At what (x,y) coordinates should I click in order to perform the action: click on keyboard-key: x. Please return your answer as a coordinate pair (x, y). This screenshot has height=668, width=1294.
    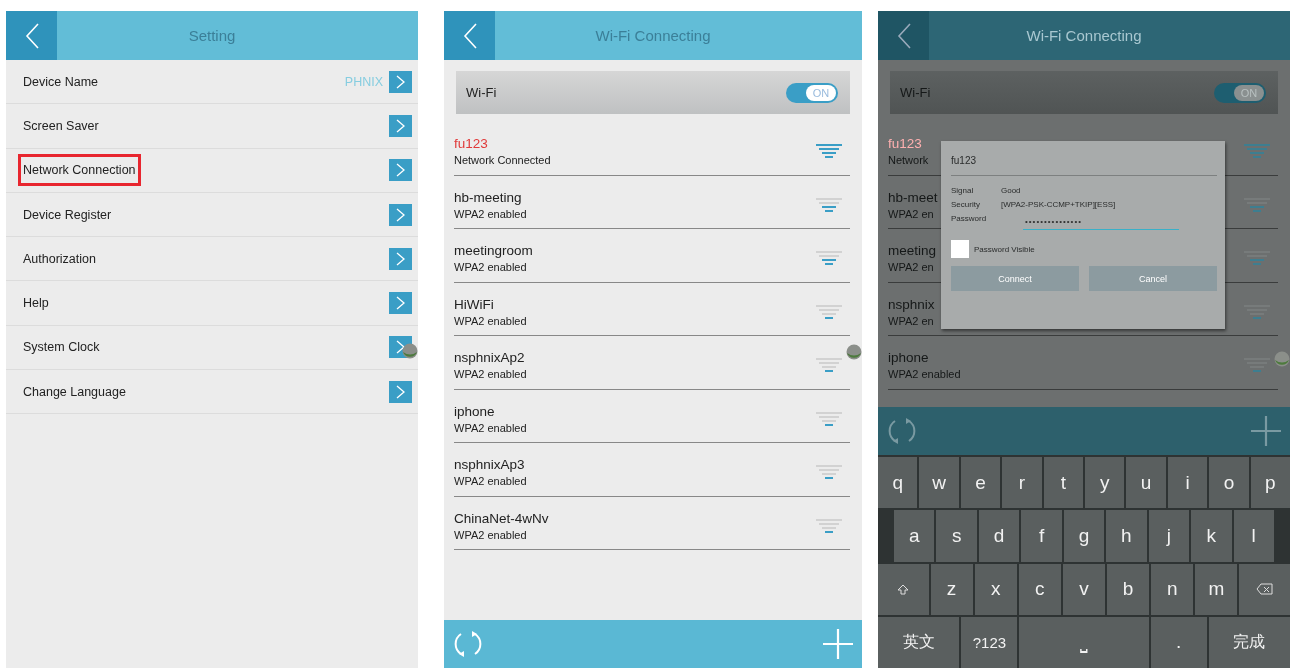
    Looking at the image, I should click on (995, 589).